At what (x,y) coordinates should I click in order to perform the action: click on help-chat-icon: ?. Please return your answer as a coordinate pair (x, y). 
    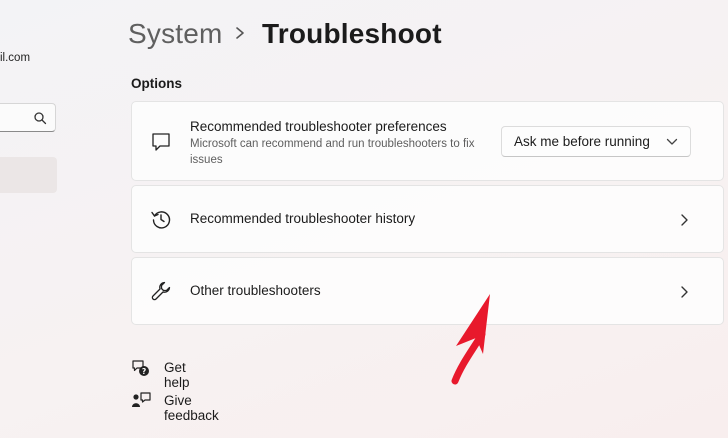
    Looking at the image, I should click on (140, 368).